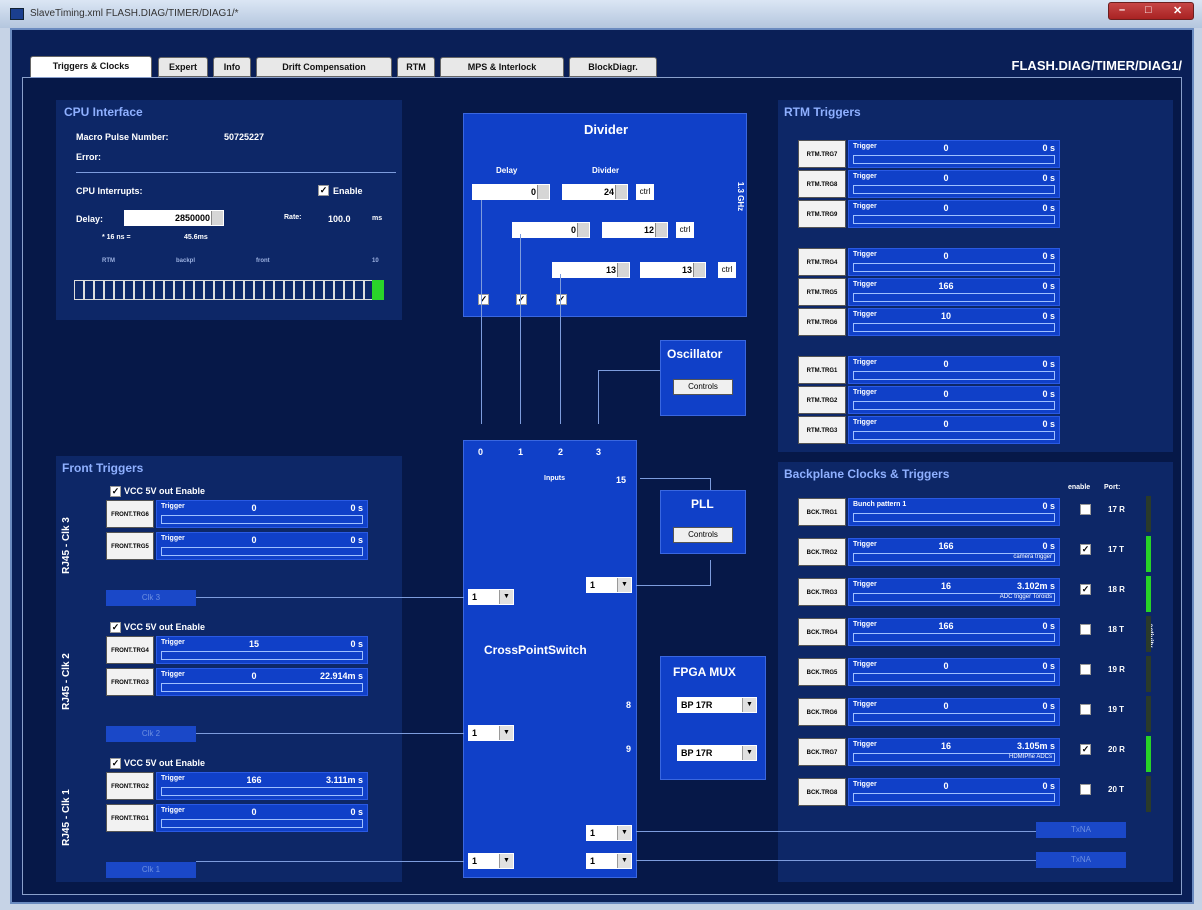 The image size is (1202, 910). Describe the element at coordinates (929, 632) in the screenshot. I see `bck-trigger-row: BCK.TRG4 Trigger 166 0 s` at that location.